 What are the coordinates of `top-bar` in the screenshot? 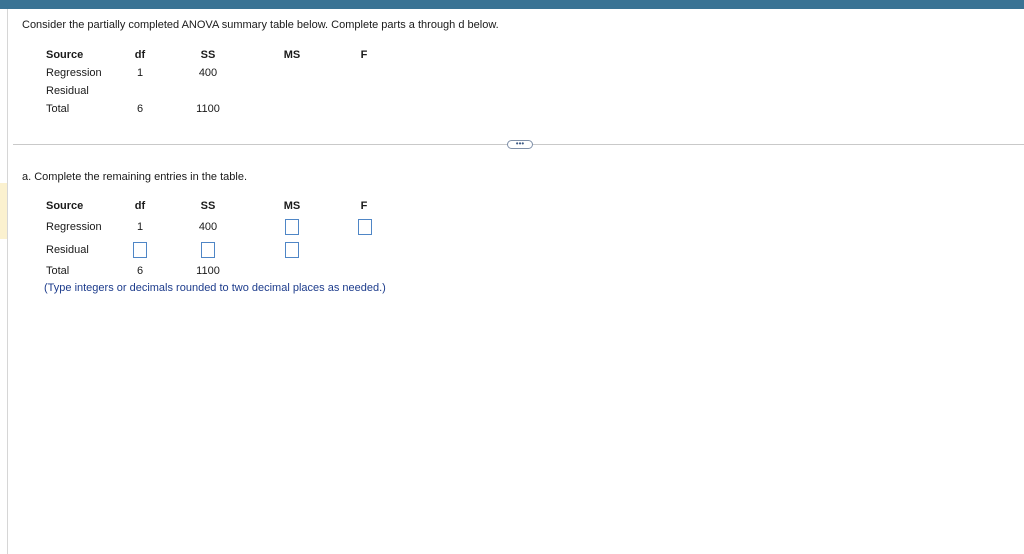 It's located at (512, 4).